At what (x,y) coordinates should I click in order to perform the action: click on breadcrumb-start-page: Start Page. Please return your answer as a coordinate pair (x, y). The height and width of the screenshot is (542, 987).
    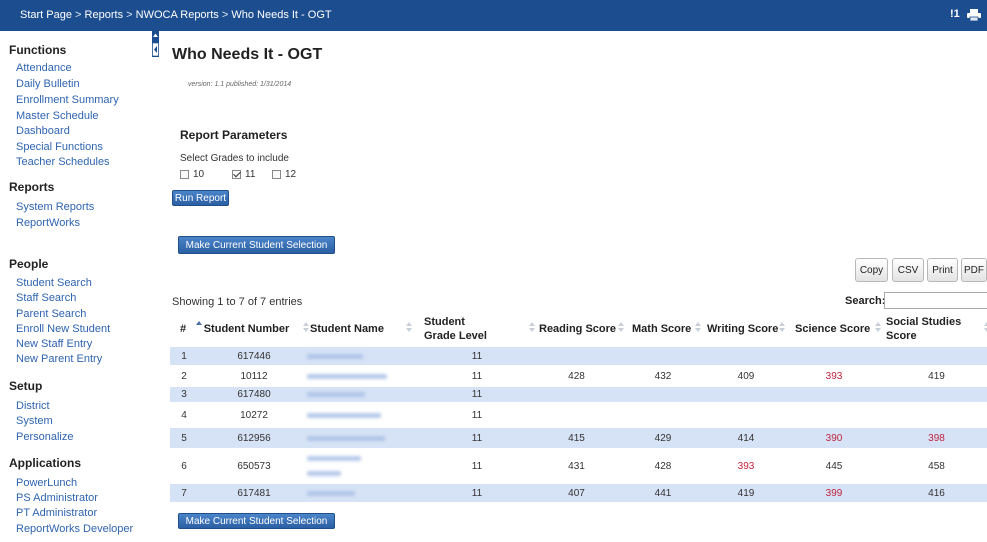
    Looking at the image, I should click on (46, 15).